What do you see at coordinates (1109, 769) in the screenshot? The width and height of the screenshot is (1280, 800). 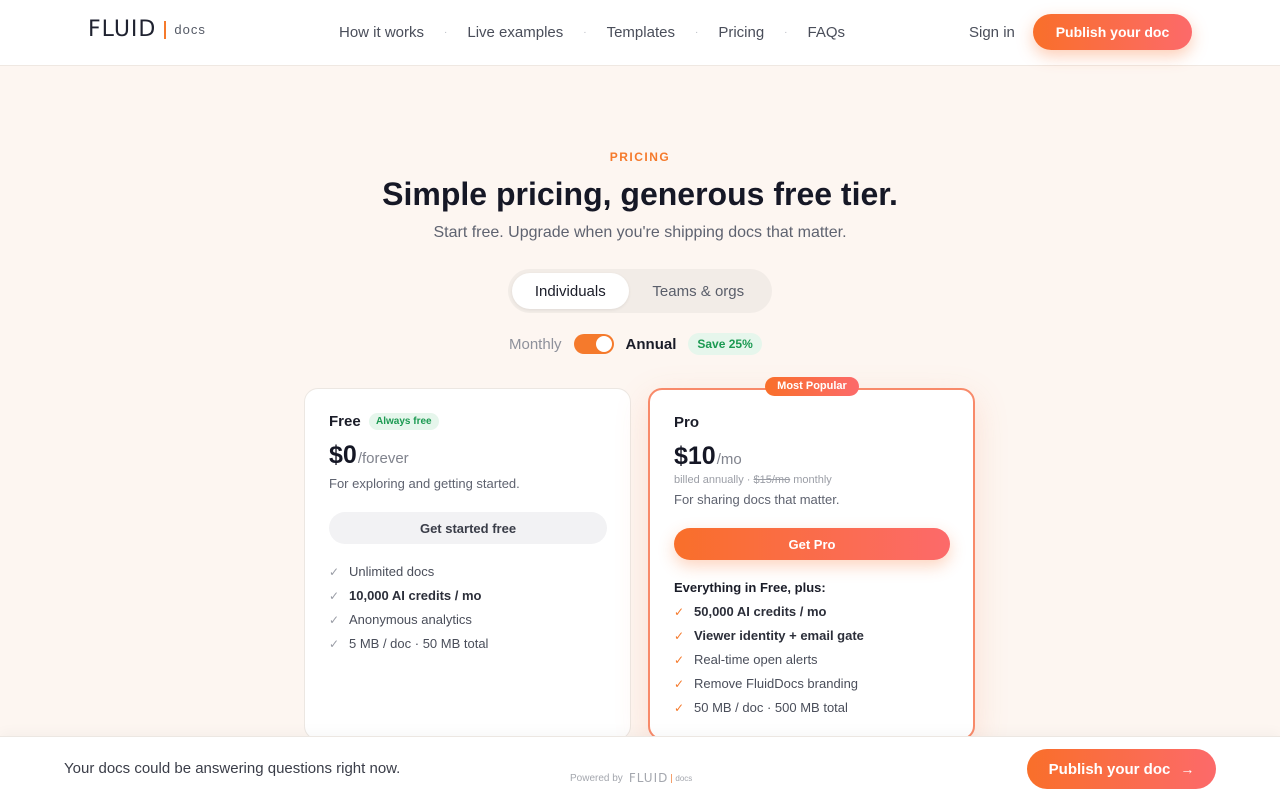 I see `publish-button-label: Publish your doc` at bounding box center [1109, 769].